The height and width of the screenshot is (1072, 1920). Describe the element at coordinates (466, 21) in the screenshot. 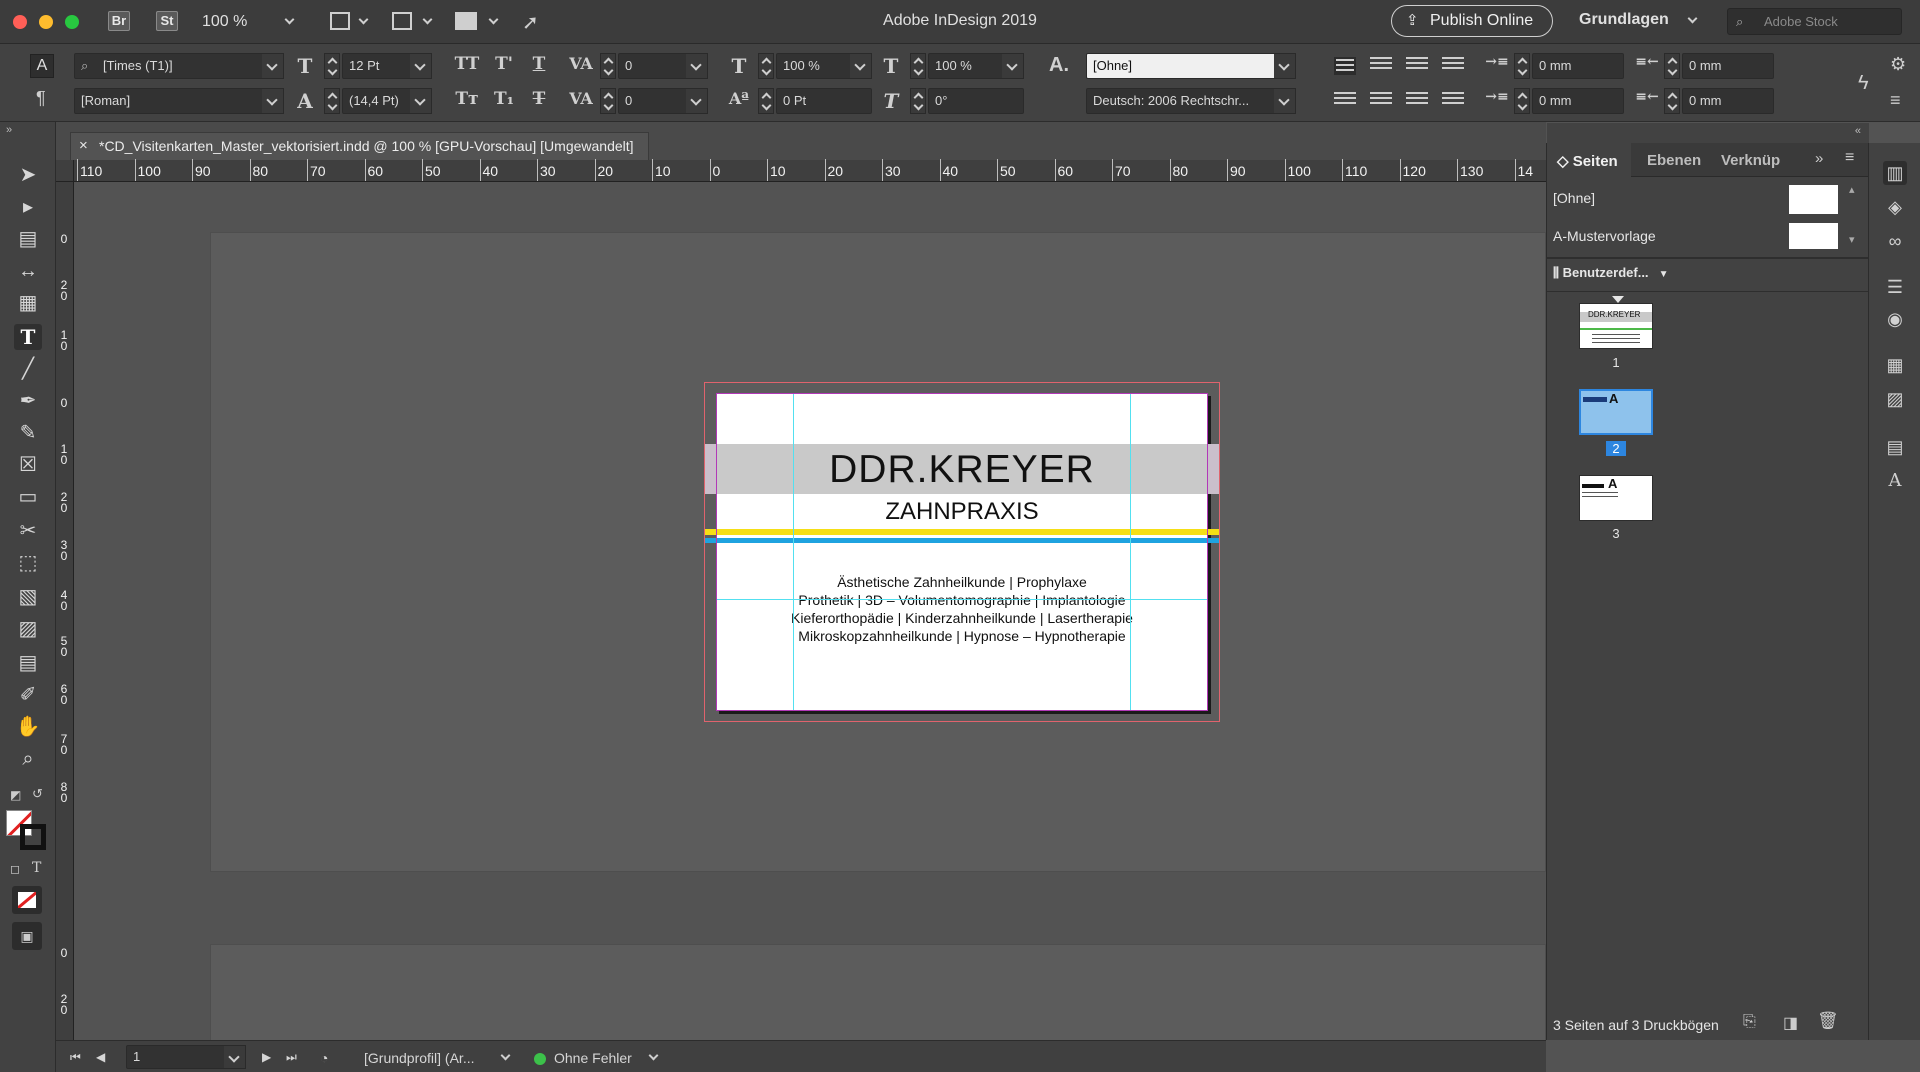

I see `arrange-documents-icon` at that location.